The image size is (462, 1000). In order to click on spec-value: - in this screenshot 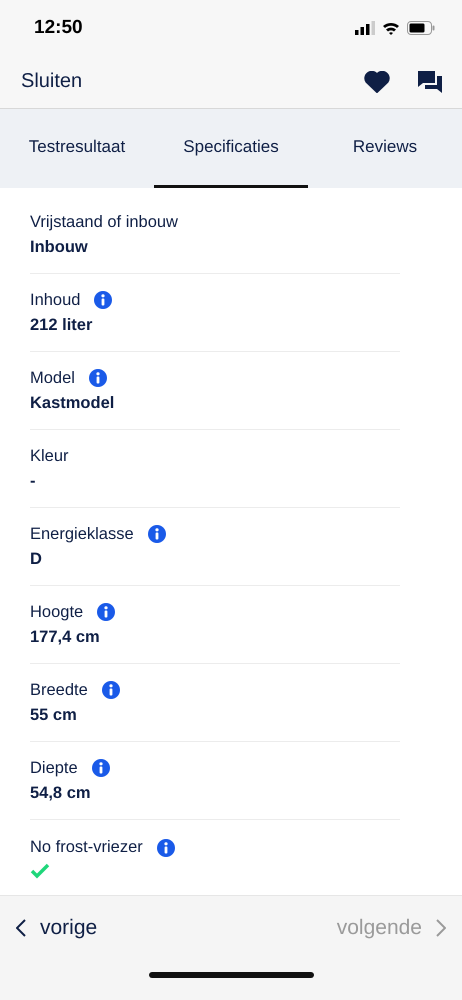, I will do `click(33, 481)`.